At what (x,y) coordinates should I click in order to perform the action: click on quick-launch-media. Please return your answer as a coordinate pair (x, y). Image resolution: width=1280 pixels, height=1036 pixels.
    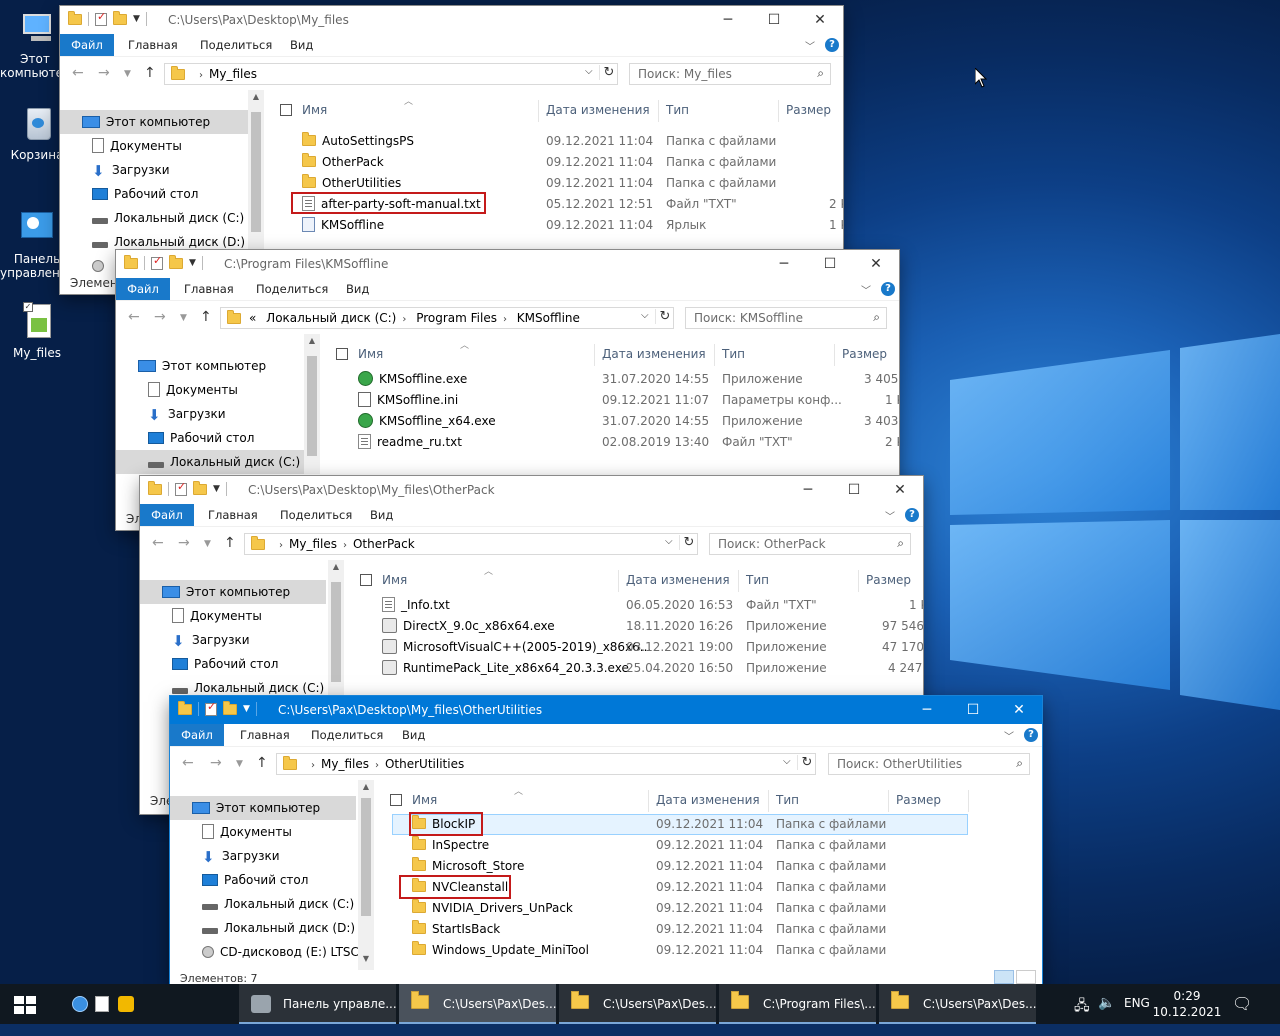
    Looking at the image, I should click on (126, 1004).